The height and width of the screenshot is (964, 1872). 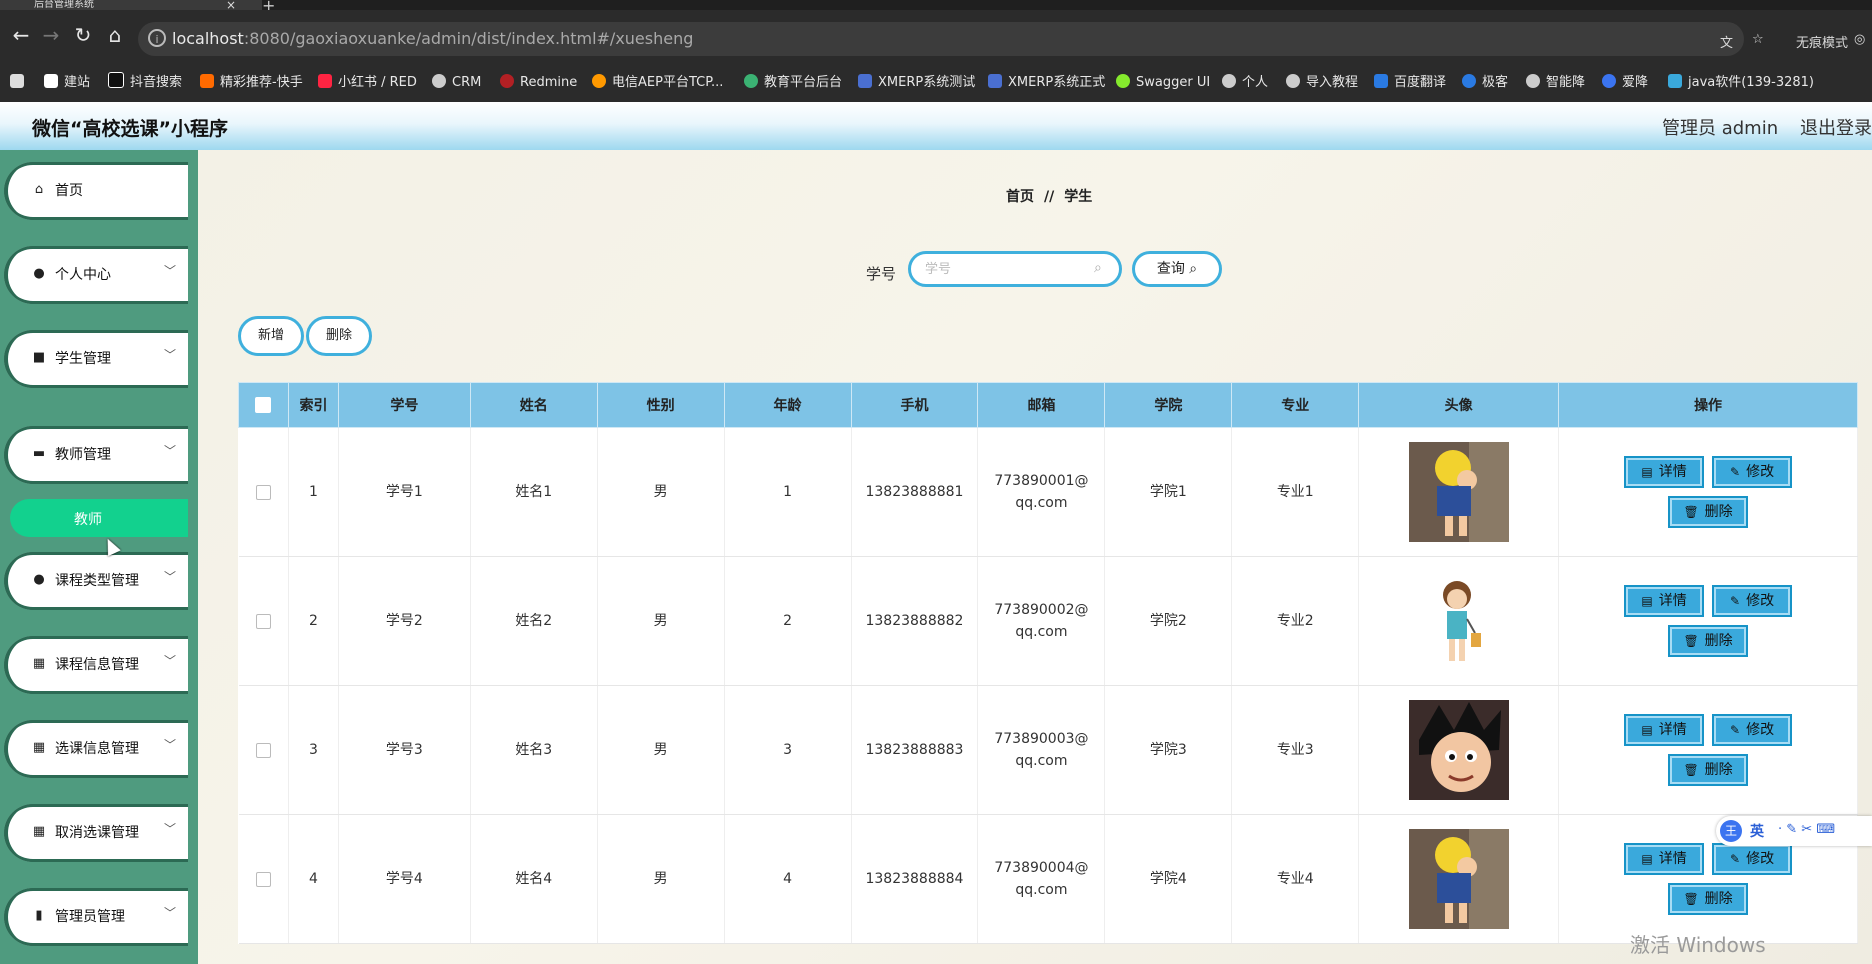 I want to click on briefcase-icon: ■, so click(x=39, y=357).